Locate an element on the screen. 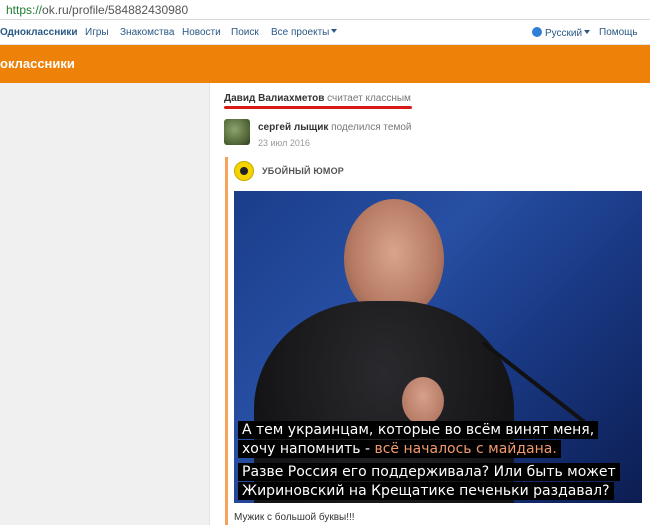 The width and height of the screenshot is (650, 525). red-underline-mark is located at coordinates (318, 107).